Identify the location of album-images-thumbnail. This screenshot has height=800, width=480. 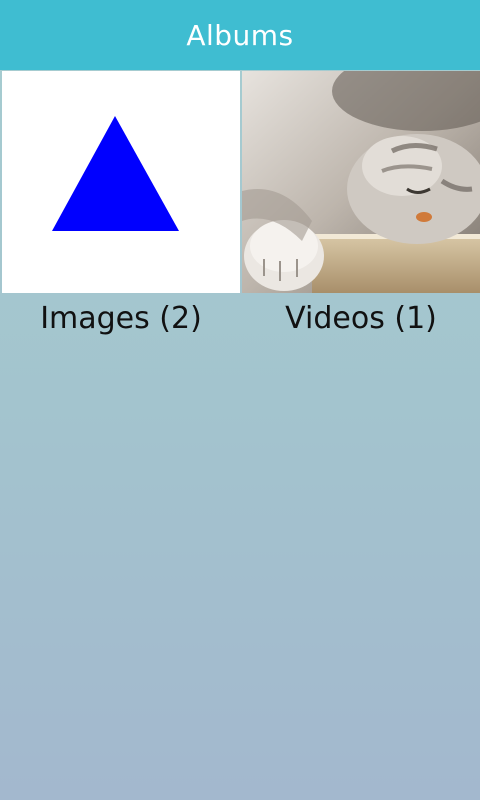
(121, 182).